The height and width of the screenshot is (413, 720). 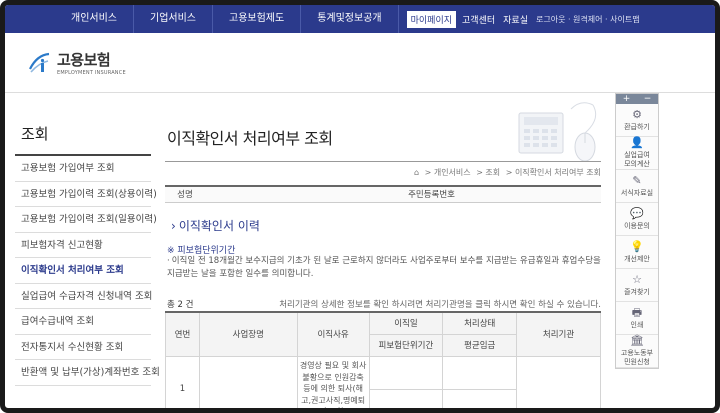 What do you see at coordinates (431, 19) in the screenshot?
I see `my-page-link: 마이페이지` at bounding box center [431, 19].